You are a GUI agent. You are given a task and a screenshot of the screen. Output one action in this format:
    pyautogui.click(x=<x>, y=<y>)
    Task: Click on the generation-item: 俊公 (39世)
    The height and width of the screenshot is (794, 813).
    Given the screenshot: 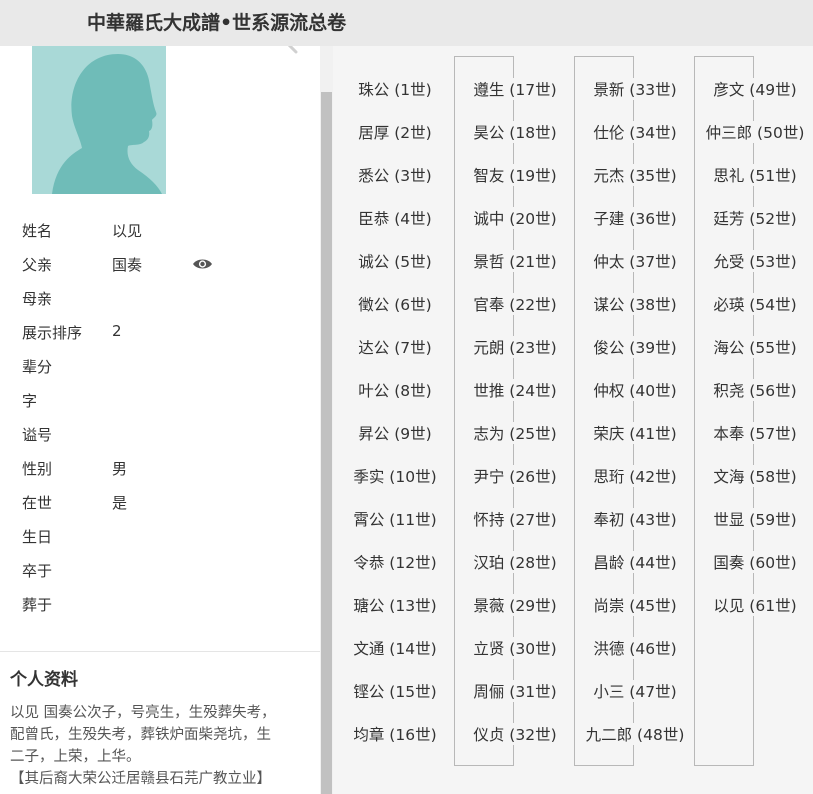 What is the action you would take?
    pyautogui.click(x=635, y=347)
    